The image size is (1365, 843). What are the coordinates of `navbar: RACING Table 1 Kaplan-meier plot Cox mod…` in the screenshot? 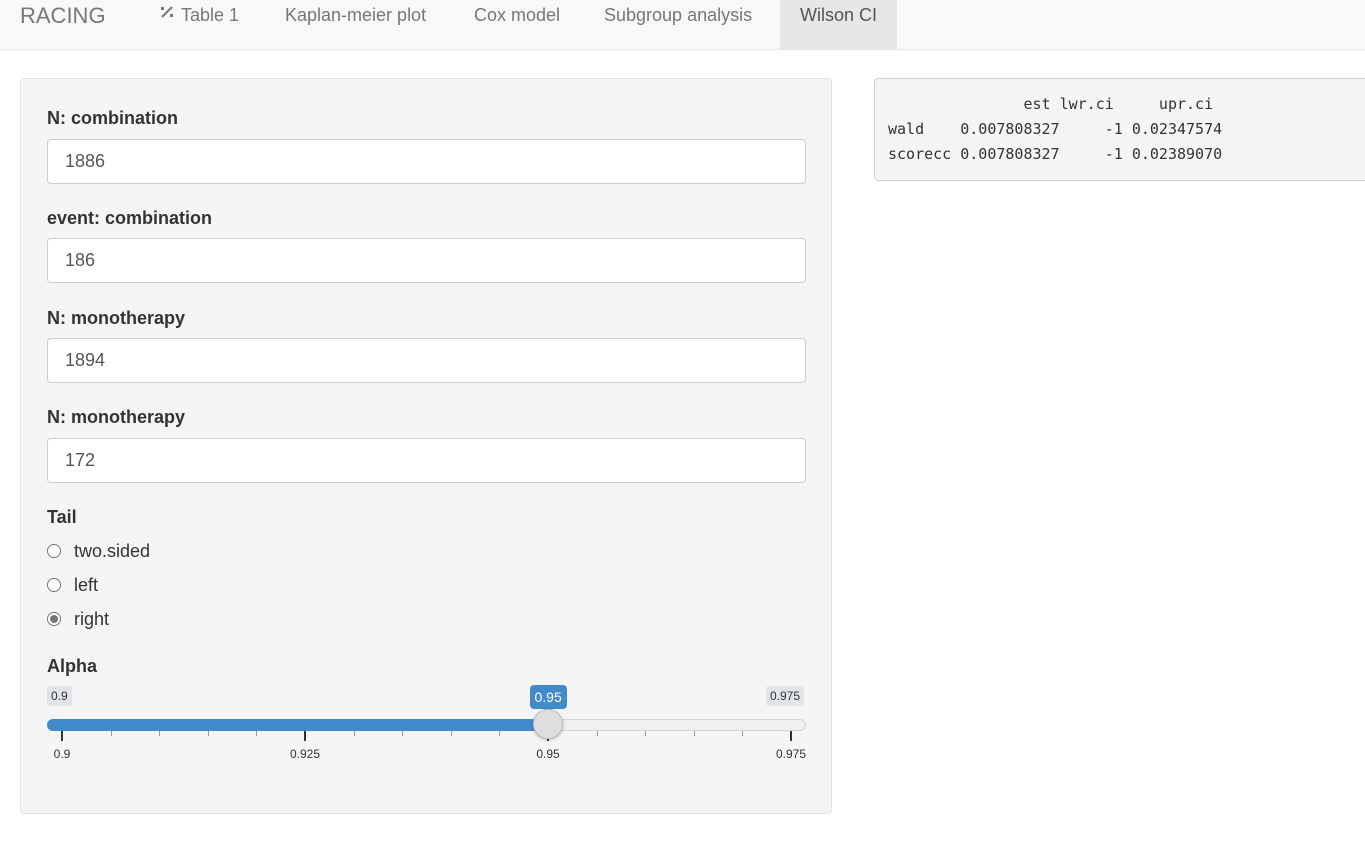 It's located at (682, 25).